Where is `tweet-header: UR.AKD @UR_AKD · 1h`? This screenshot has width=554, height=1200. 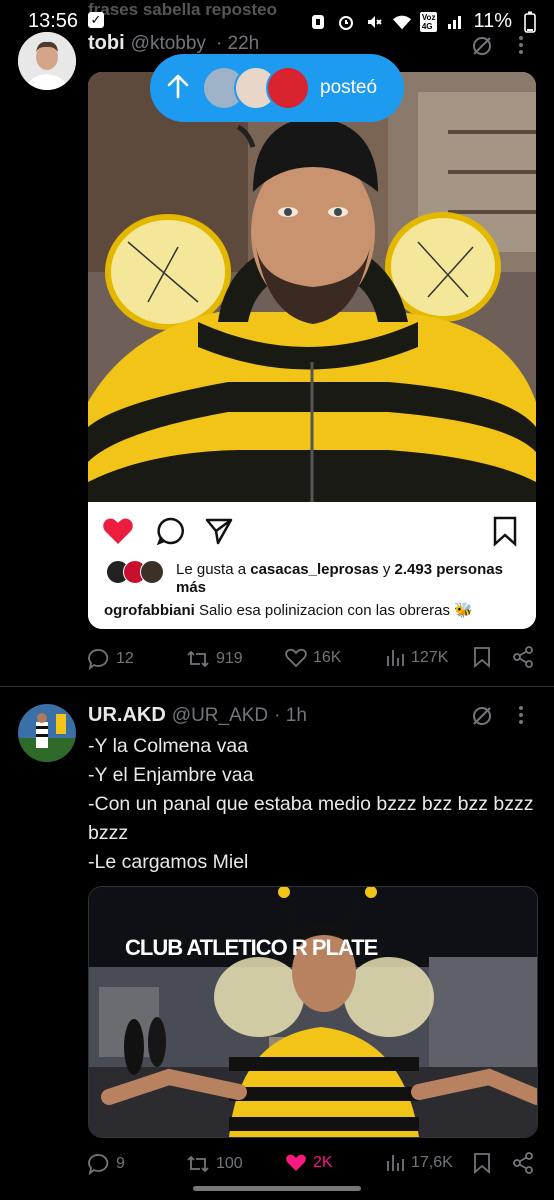
tweet-header: UR.AKD @UR_AKD · 1h is located at coordinates (197, 715).